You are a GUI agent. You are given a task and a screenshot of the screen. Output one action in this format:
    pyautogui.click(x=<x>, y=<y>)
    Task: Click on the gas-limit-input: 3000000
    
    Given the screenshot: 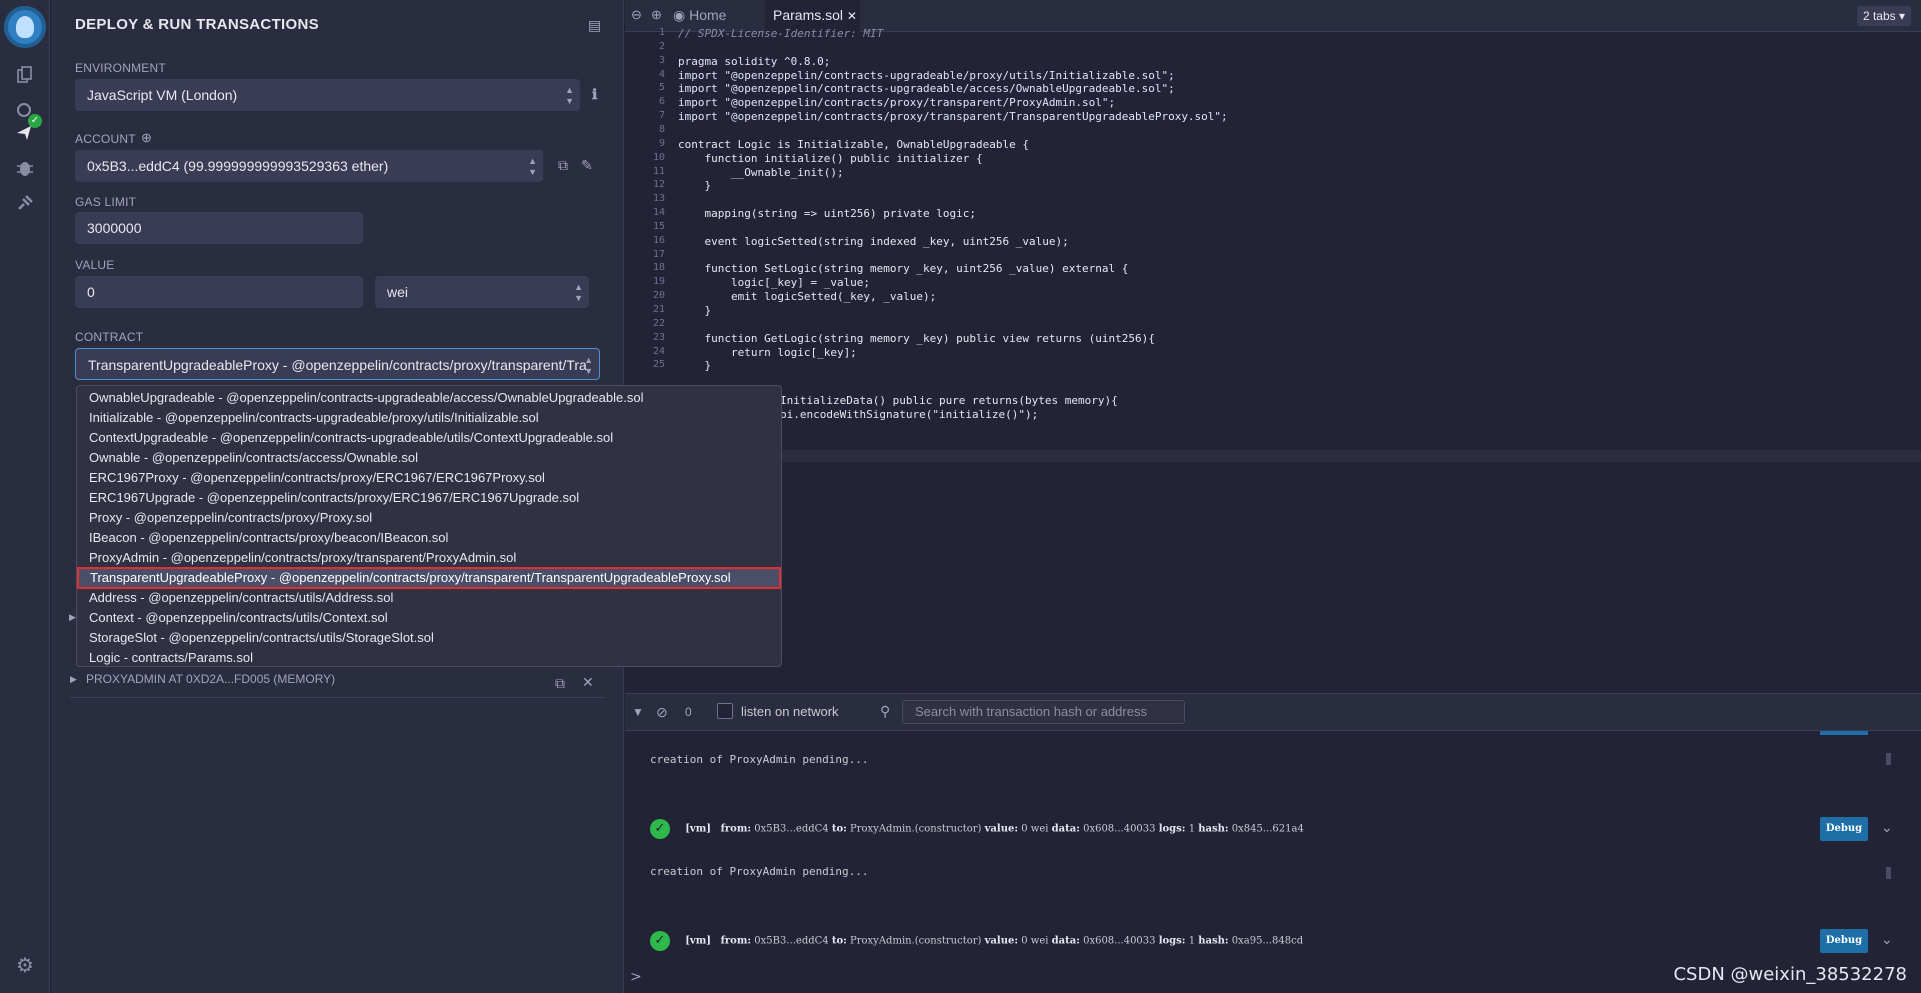 What is the action you would take?
    pyautogui.click(x=219, y=228)
    